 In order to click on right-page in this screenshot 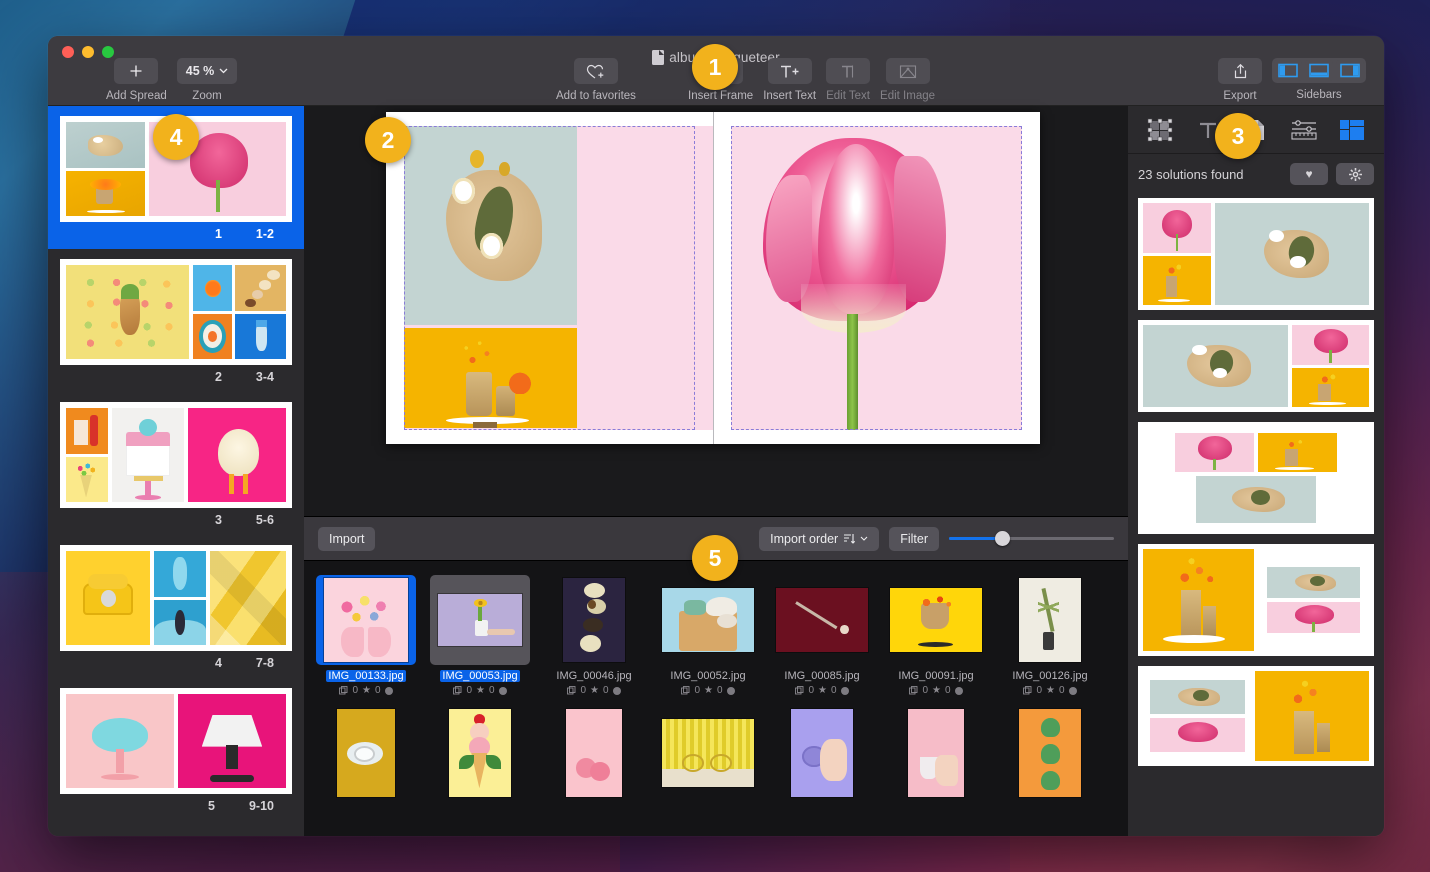, I will do `click(876, 278)`.